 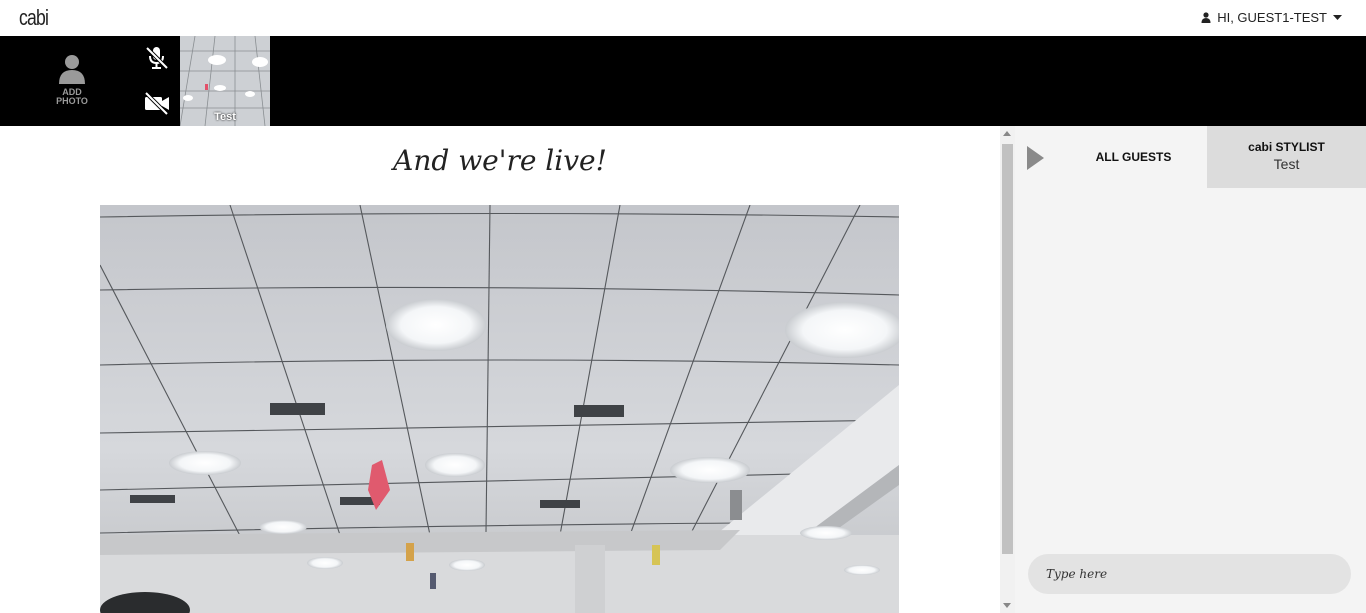 I want to click on scroll-thumb, so click(x=1007, y=349).